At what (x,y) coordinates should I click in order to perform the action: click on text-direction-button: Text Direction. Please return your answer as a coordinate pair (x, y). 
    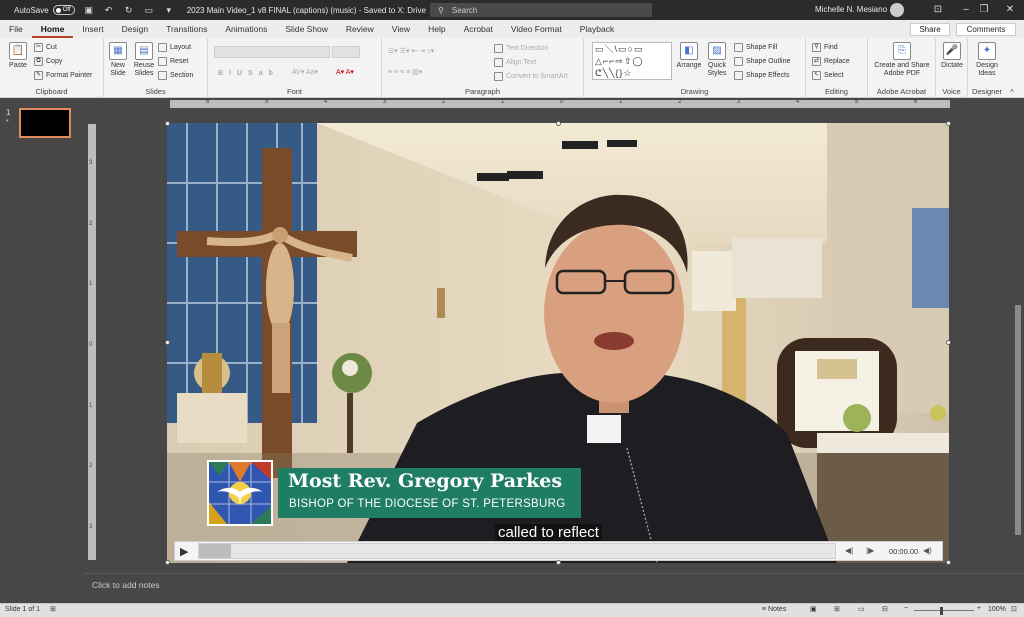
    Looking at the image, I should click on (521, 48).